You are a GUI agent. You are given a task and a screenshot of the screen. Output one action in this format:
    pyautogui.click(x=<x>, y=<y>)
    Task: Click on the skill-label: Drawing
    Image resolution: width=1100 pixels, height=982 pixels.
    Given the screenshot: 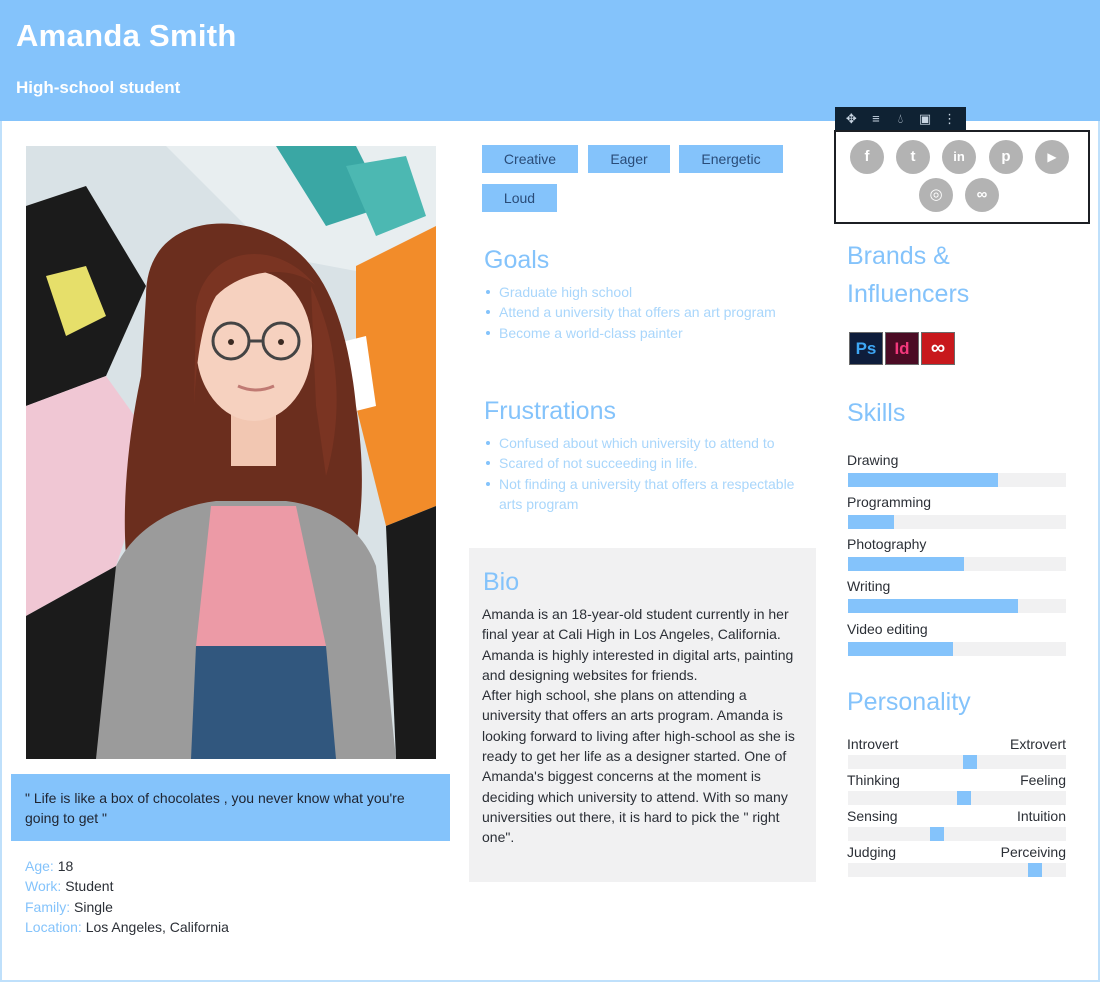 What is the action you would take?
    pyautogui.click(x=873, y=460)
    